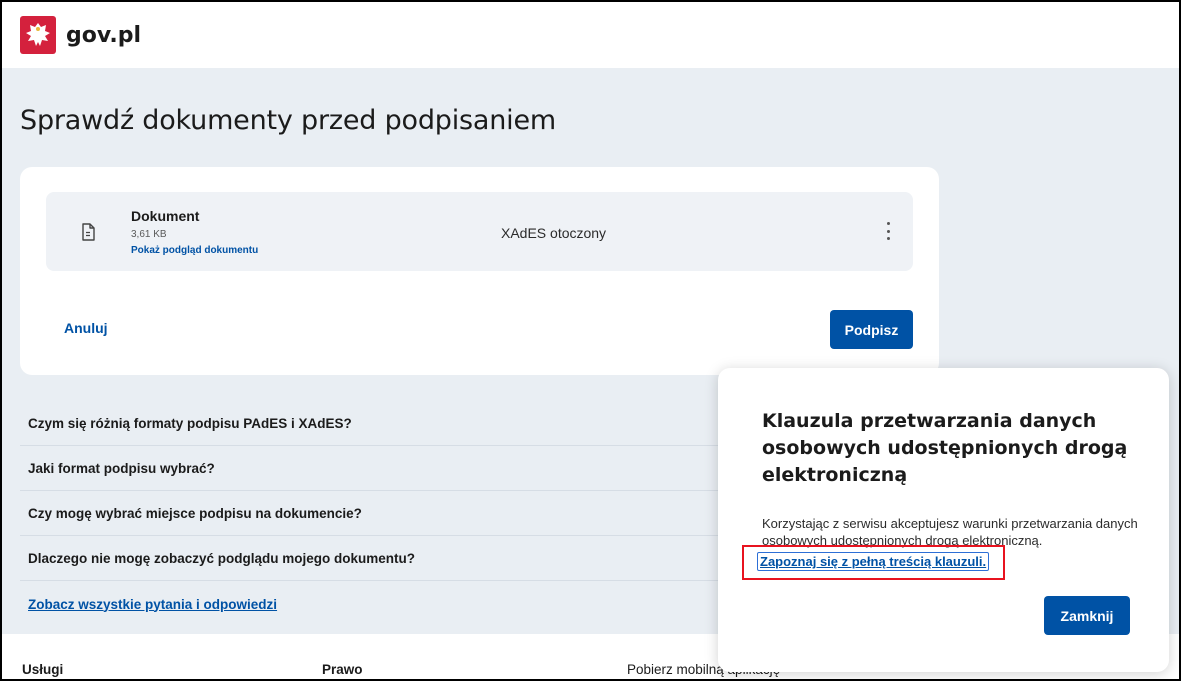 Image resolution: width=1181 pixels, height=681 pixels. What do you see at coordinates (888, 231) in the screenshot?
I see `kebab-menu-icon` at bounding box center [888, 231].